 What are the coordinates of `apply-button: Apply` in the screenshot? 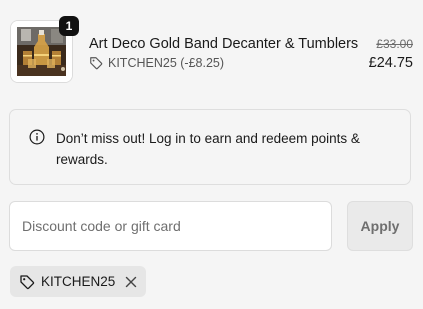 It's located at (380, 226).